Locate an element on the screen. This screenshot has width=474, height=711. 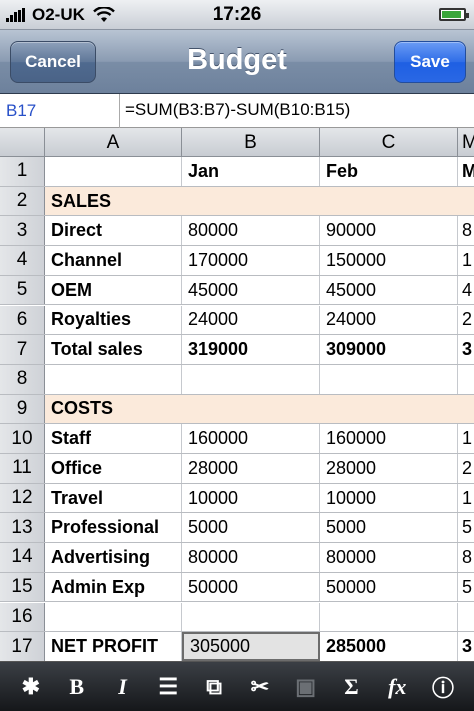
row-header: 1 is located at coordinates (22, 171).